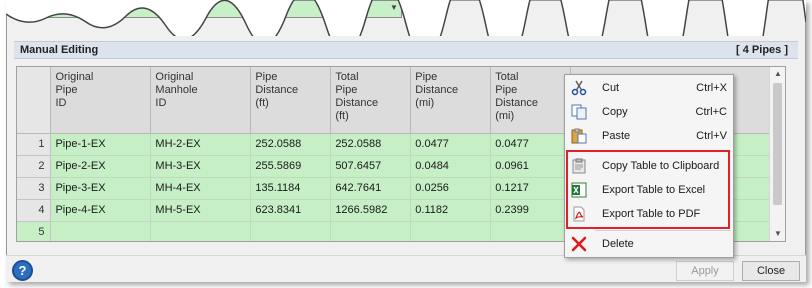 Image resolution: width=812 pixels, height=288 pixels. What do you see at coordinates (778, 234) in the screenshot?
I see `scroll-down-icon: ▼` at bounding box center [778, 234].